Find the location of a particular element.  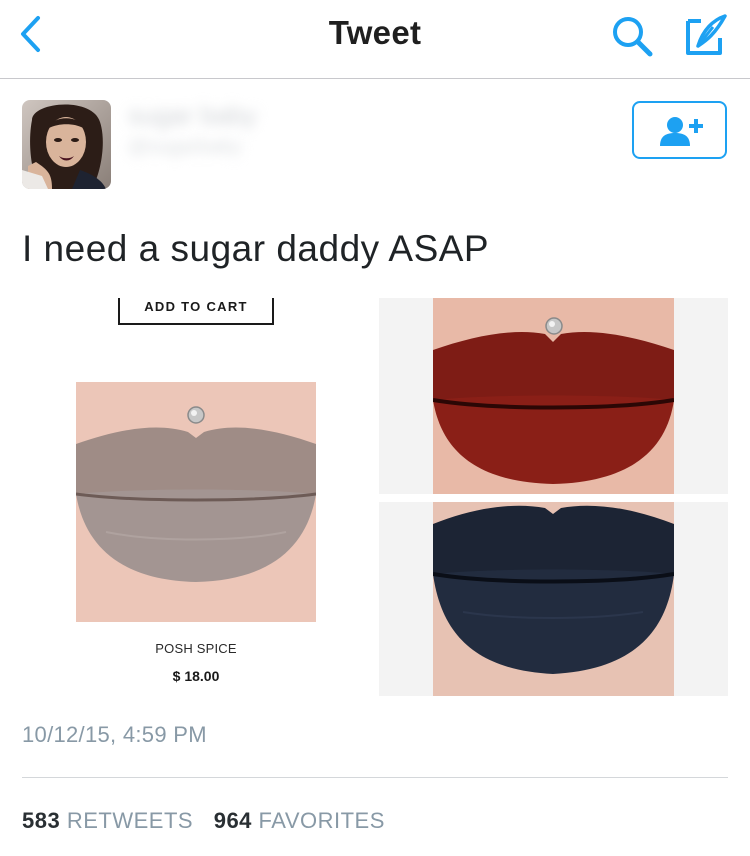

favorites-count: 964 is located at coordinates (232, 820).